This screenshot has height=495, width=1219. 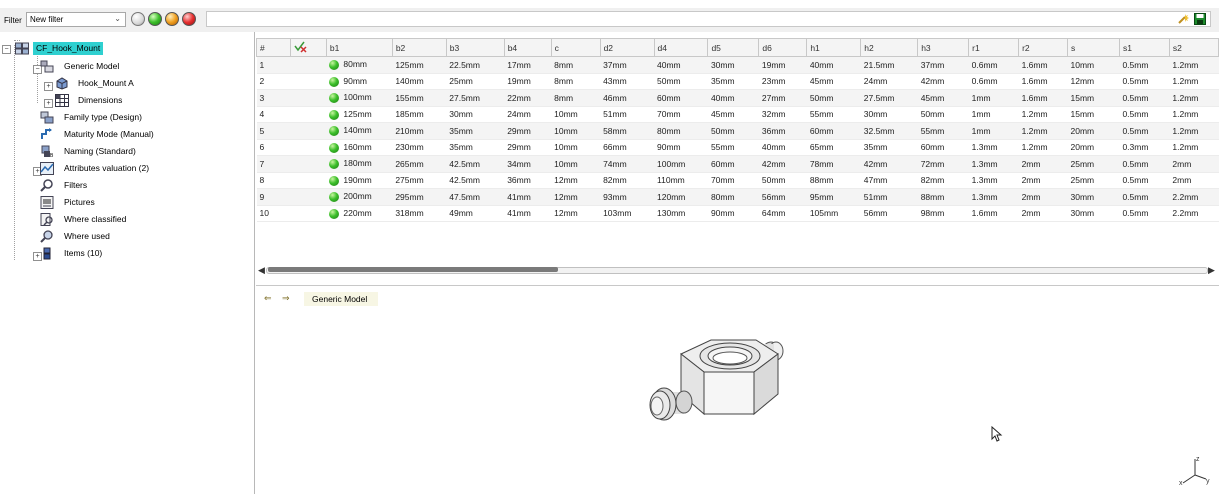 What do you see at coordinates (528, 147) in the screenshot?
I see `table-cell: 29mm` at bounding box center [528, 147].